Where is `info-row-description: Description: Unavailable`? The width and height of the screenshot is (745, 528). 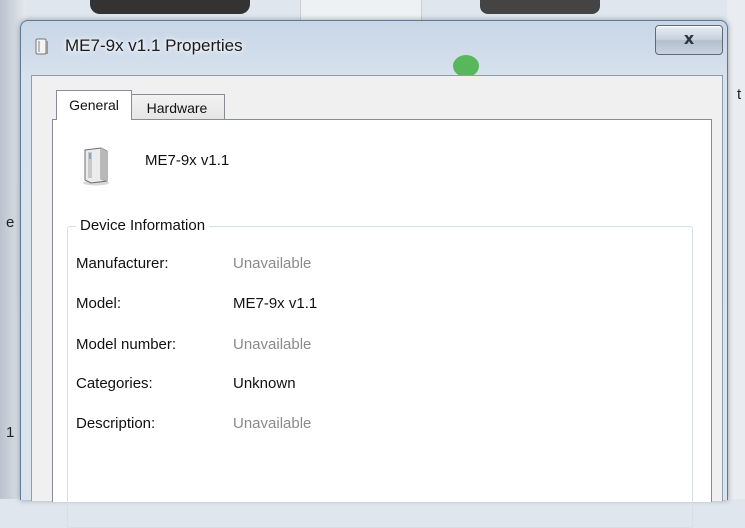
info-row-description: Description: Unavailable is located at coordinates (376, 426).